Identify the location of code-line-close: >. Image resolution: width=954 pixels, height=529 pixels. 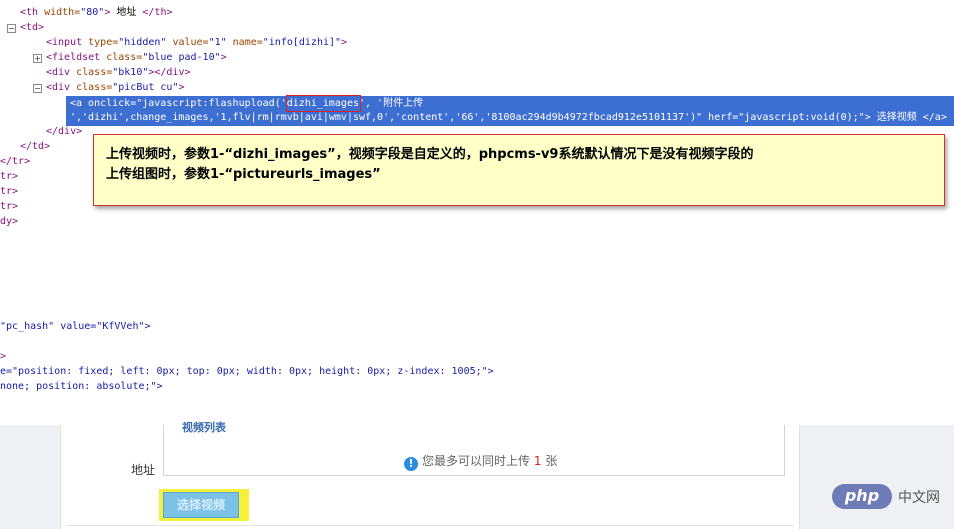
(3, 356).